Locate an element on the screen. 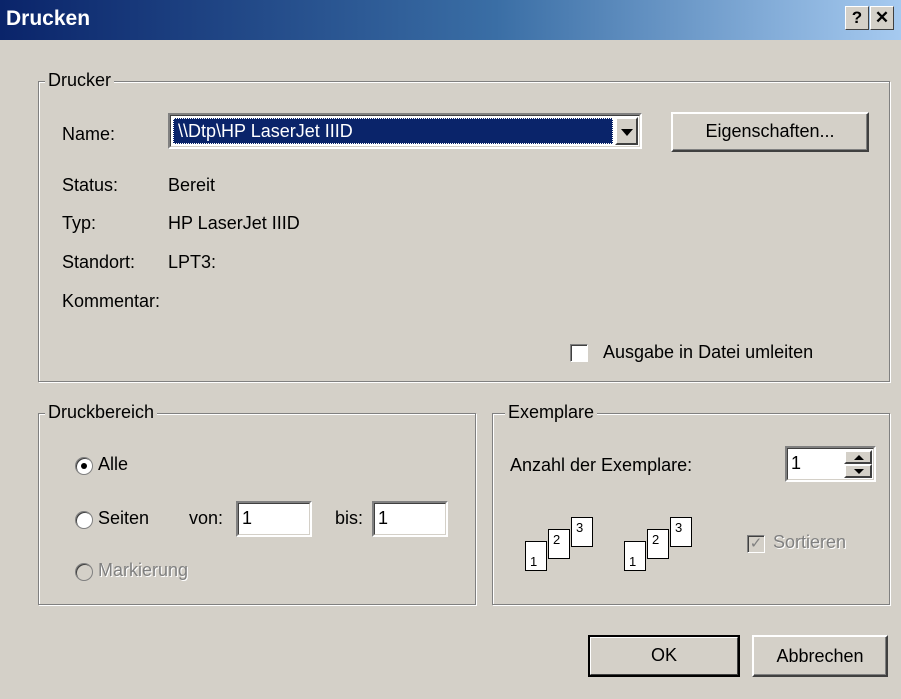 Image resolution: width=901 pixels, height=699 pixels. printer-name-value: \\Dtp\HP LaserJet IIID is located at coordinates (265, 131).